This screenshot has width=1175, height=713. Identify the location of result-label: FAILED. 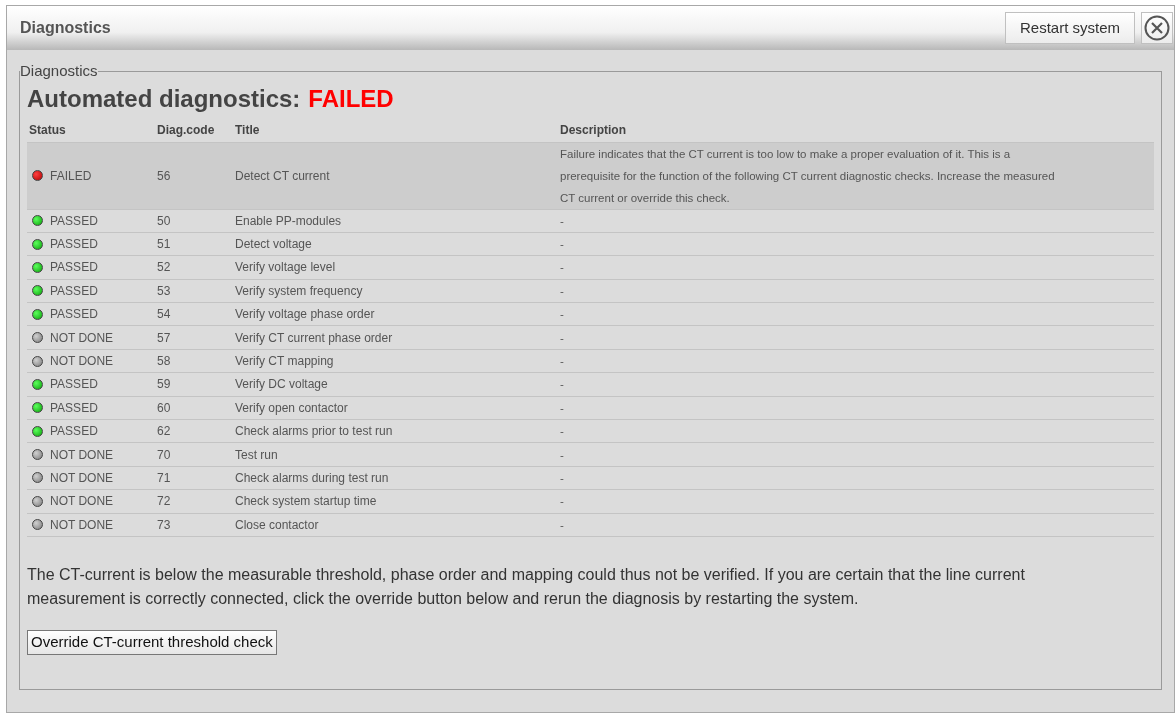
(351, 98).